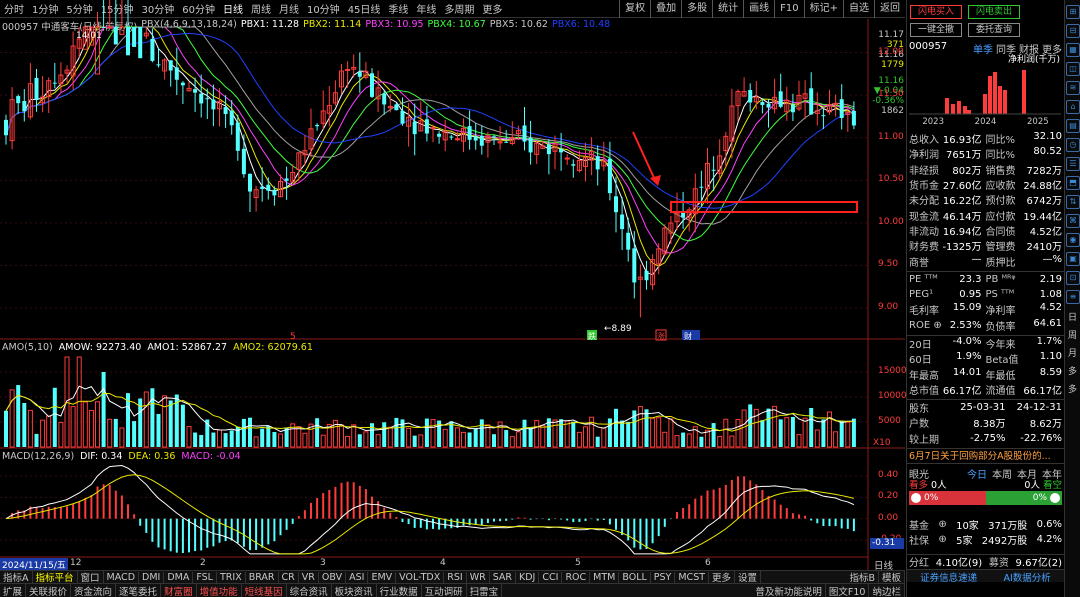 The height and width of the screenshot is (597, 1080). What do you see at coordinates (399, 590) in the screenshot?
I see `ext-tab-9: 行业数据` at bounding box center [399, 590].